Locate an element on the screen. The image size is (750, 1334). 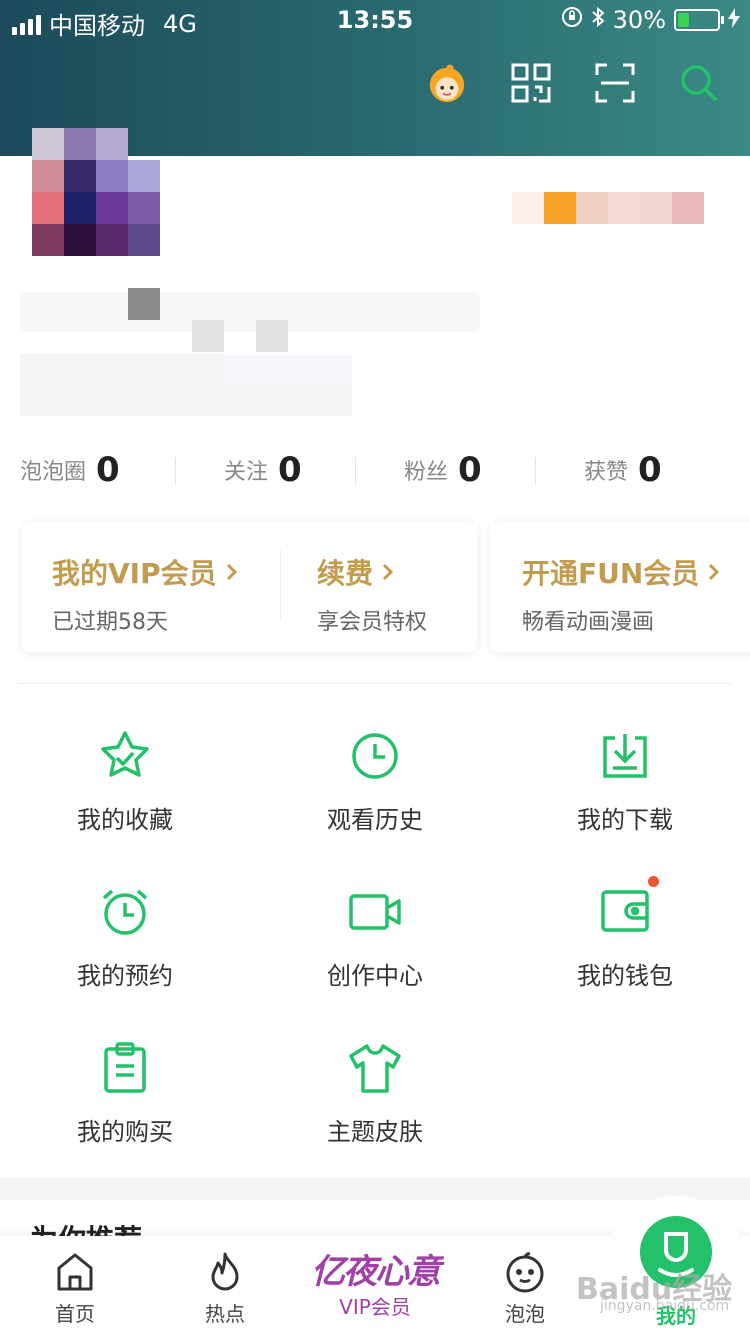
menu-reservations: 我的预约 is located at coordinates (125, 944).